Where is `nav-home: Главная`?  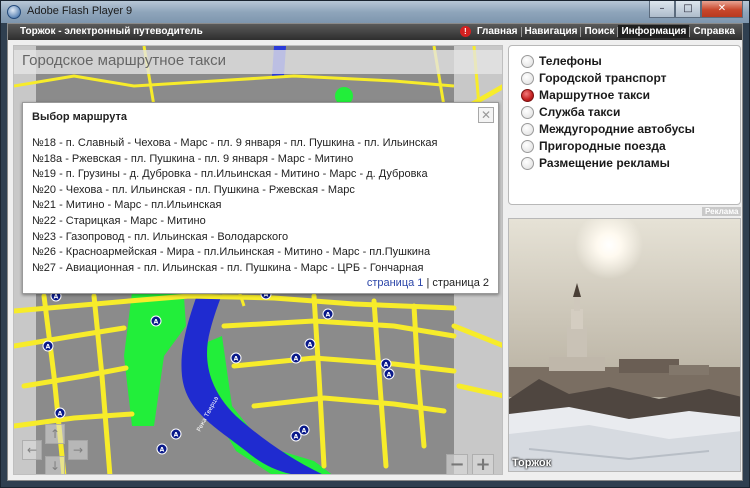
nav-home: Главная is located at coordinates (497, 31).